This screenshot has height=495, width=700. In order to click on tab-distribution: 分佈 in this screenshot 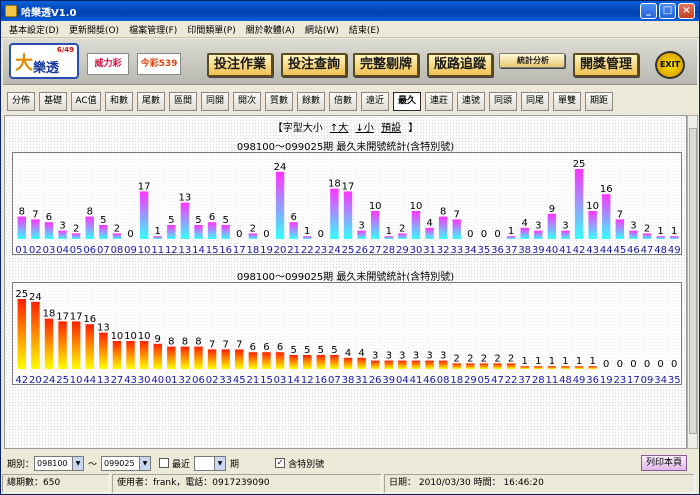, I will do `click(21, 101)`.